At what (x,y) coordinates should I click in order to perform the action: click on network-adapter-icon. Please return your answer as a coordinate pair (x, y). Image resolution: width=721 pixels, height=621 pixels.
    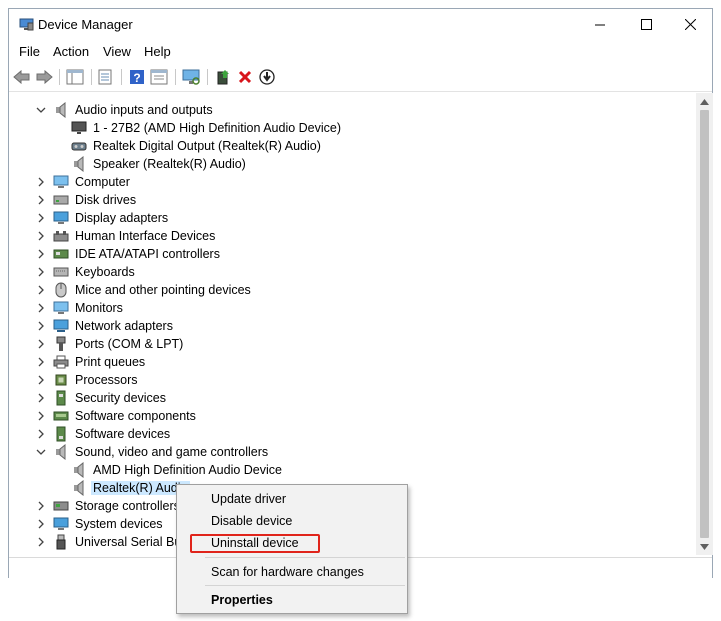
    Looking at the image, I should click on (61, 326).